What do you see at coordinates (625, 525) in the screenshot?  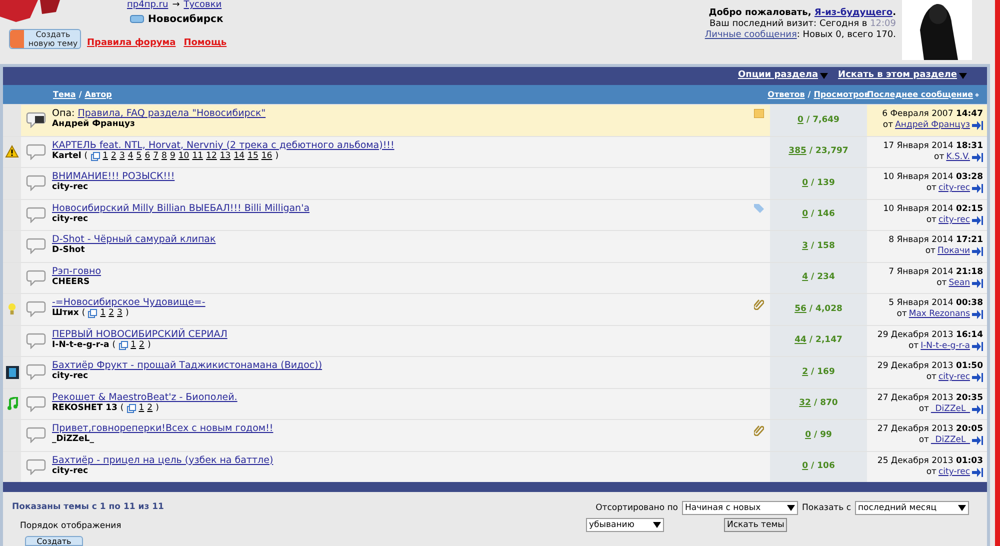 I see `order-dropdown: убыванию` at bounding box center [625, 525].